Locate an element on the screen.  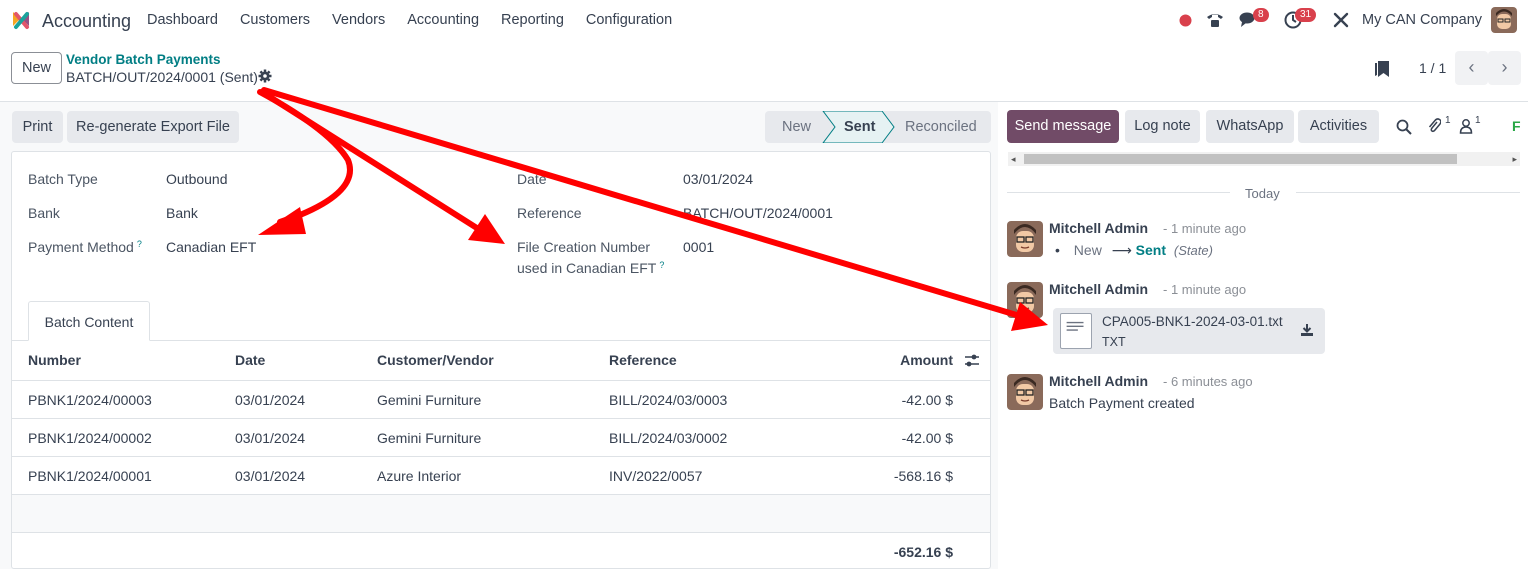
pager-value: 1 / 1 is located at coordinates (1432, 68).